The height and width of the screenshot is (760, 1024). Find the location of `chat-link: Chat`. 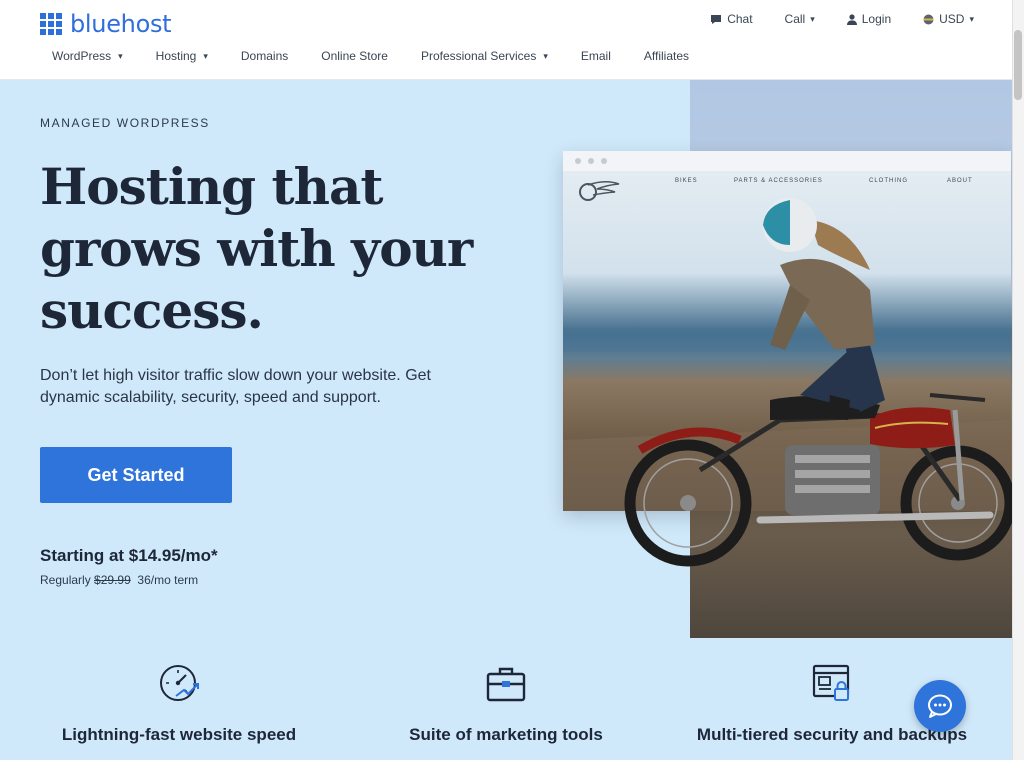

chat-link: Chat is located at coordinates (731, 19).